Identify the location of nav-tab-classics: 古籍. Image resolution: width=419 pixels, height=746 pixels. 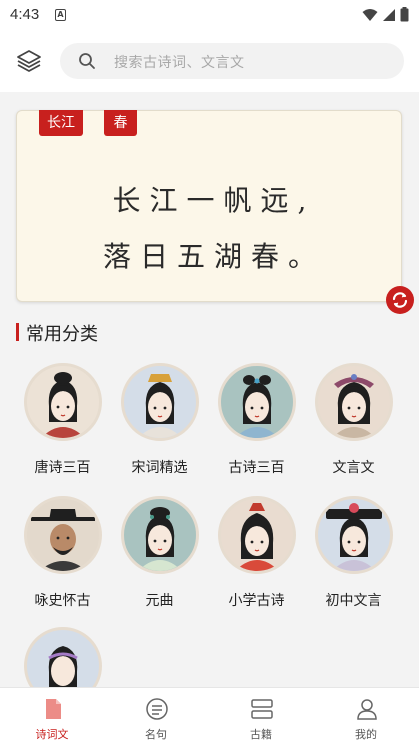
(261, 717).